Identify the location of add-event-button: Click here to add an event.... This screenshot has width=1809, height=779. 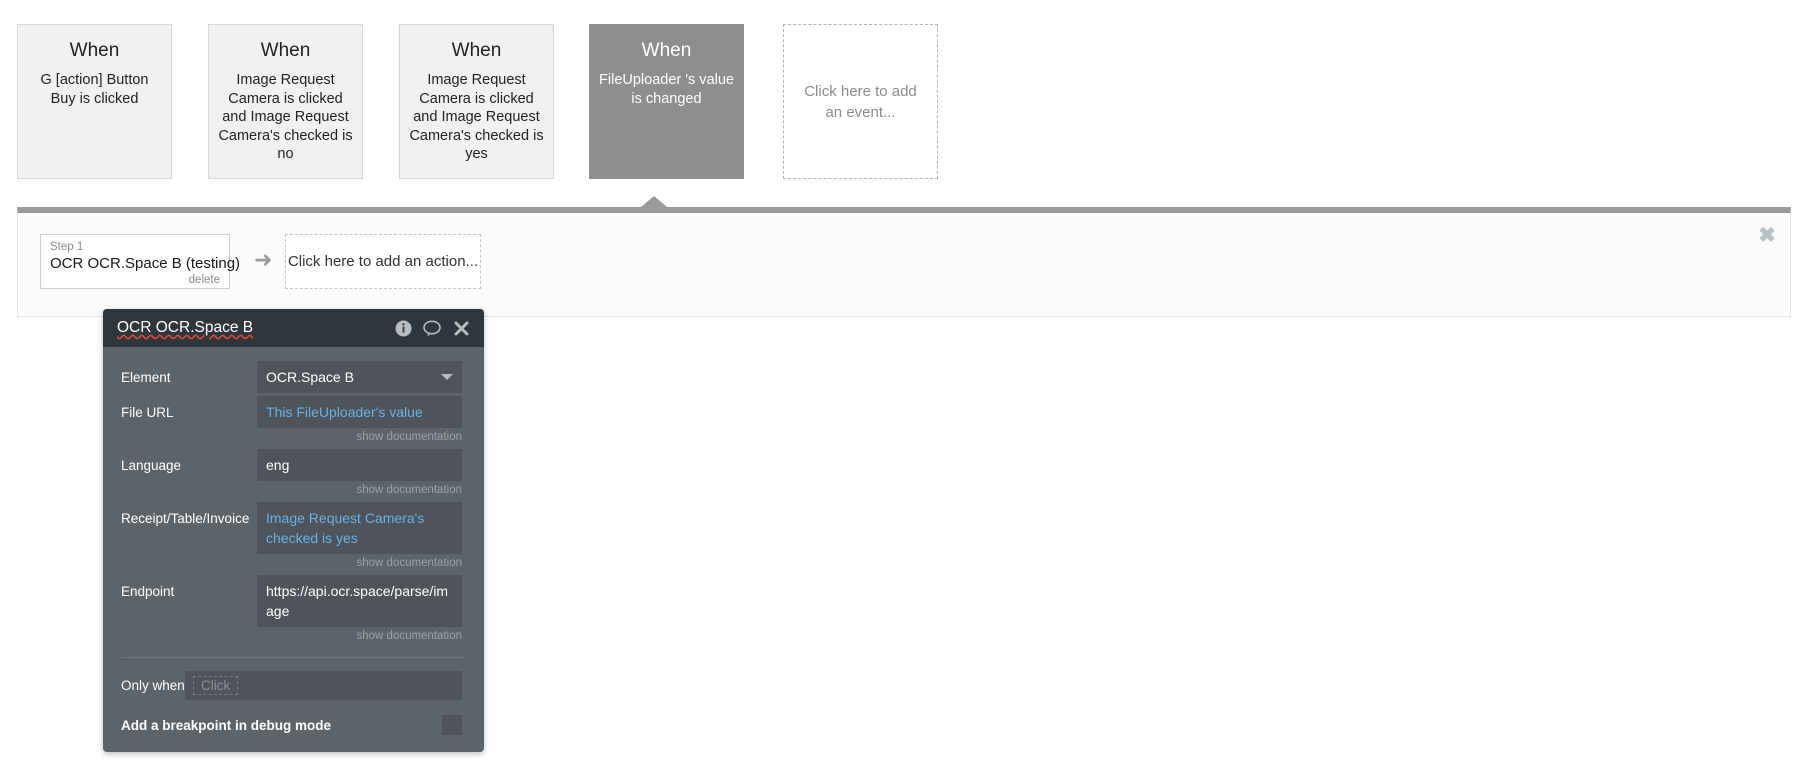
(860, 101).